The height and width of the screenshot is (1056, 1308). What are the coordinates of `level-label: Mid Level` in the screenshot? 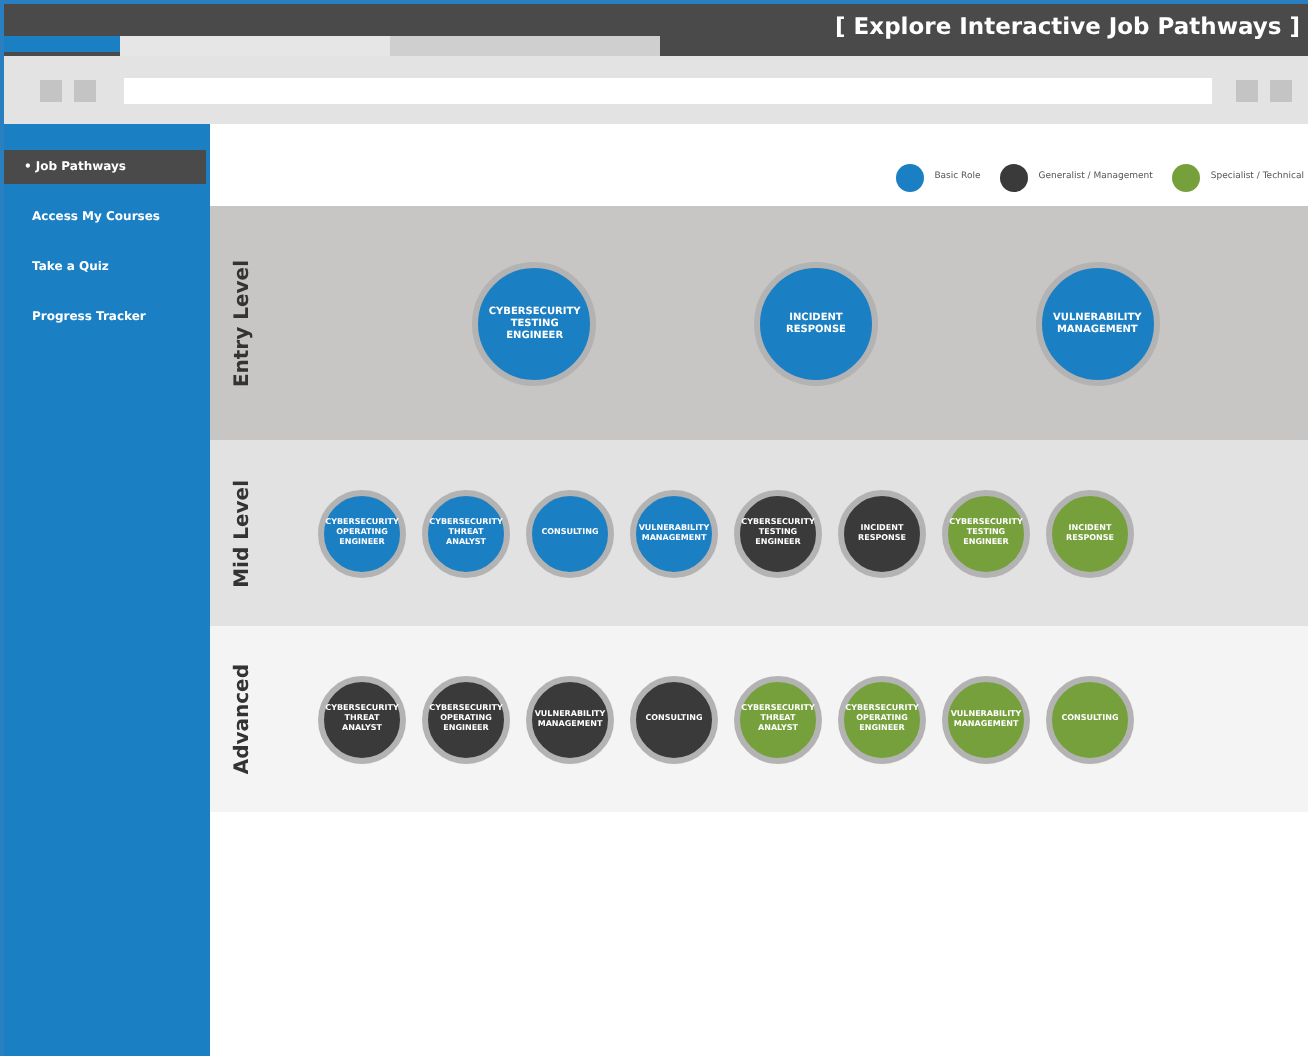 It's located at (242, 533).